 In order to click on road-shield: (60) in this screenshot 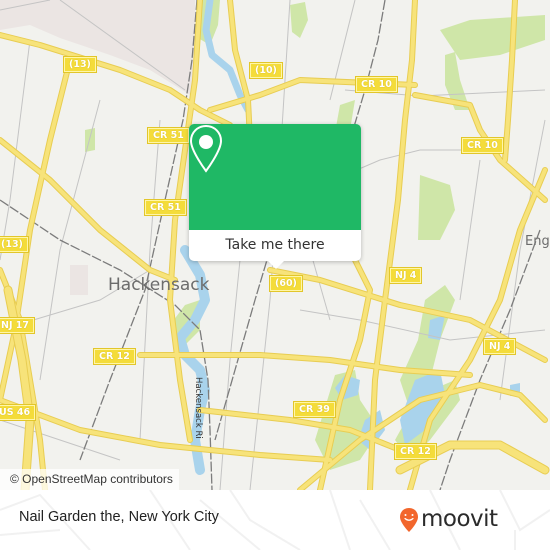, I will do `click(286, 283)`.